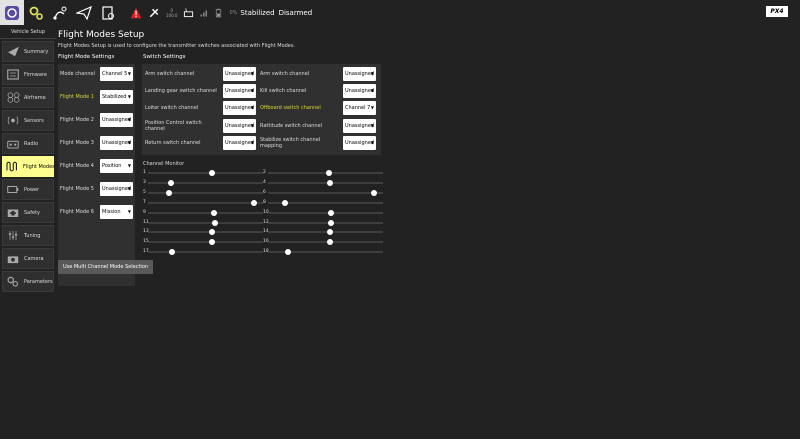 The image size is (800, 439). What do you see at coordinates (296, 13) in the screenshot?
I see `armed-state-indicator: Disarmed` at bounding box center [296, 13].